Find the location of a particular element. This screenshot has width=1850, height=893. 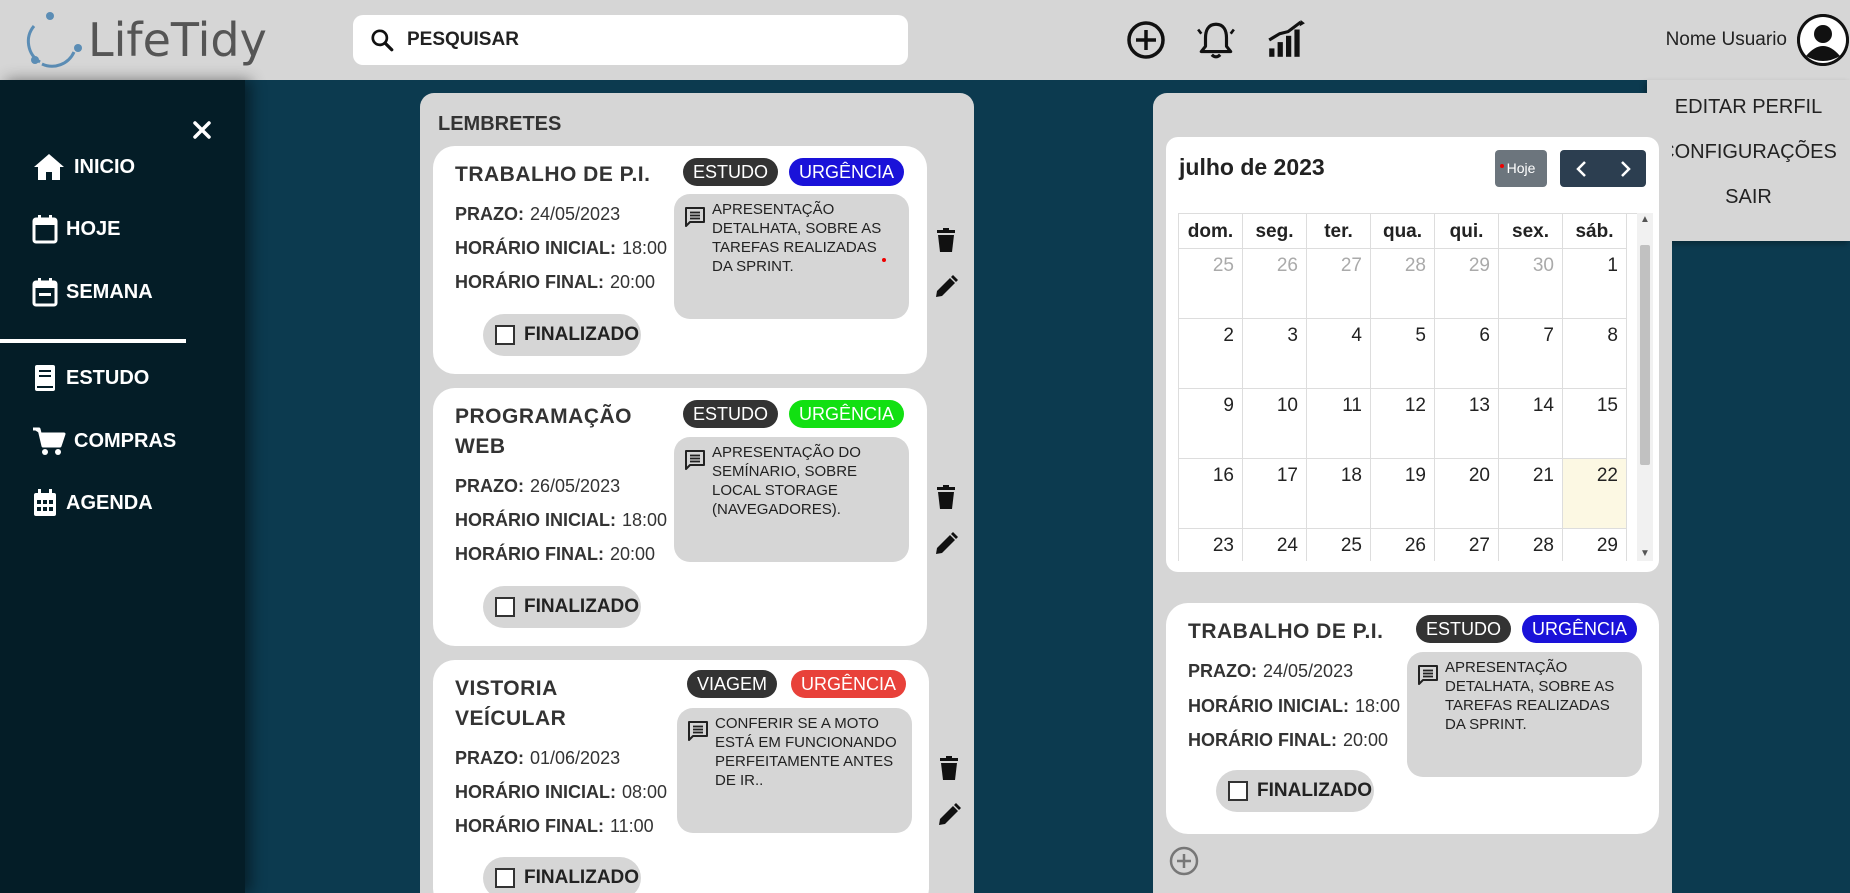

calendar-scrollbar: ▲ ▼ is located at coordinates (1645, 387).